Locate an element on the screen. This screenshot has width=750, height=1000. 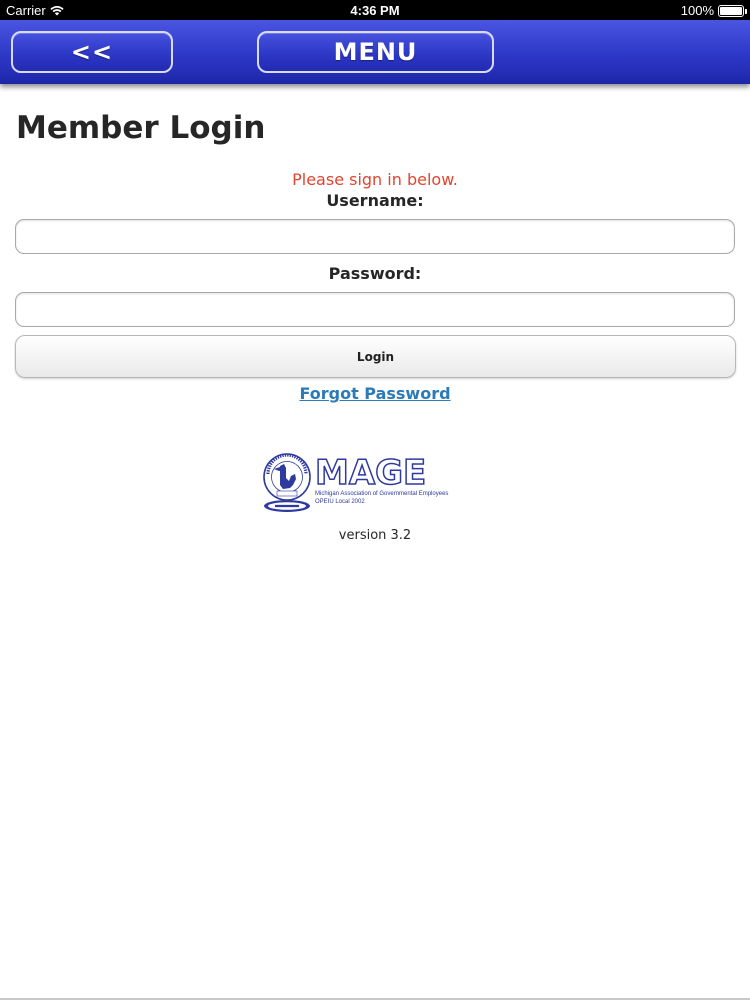
page-title: Member Login is located at coordinates (141, 128).